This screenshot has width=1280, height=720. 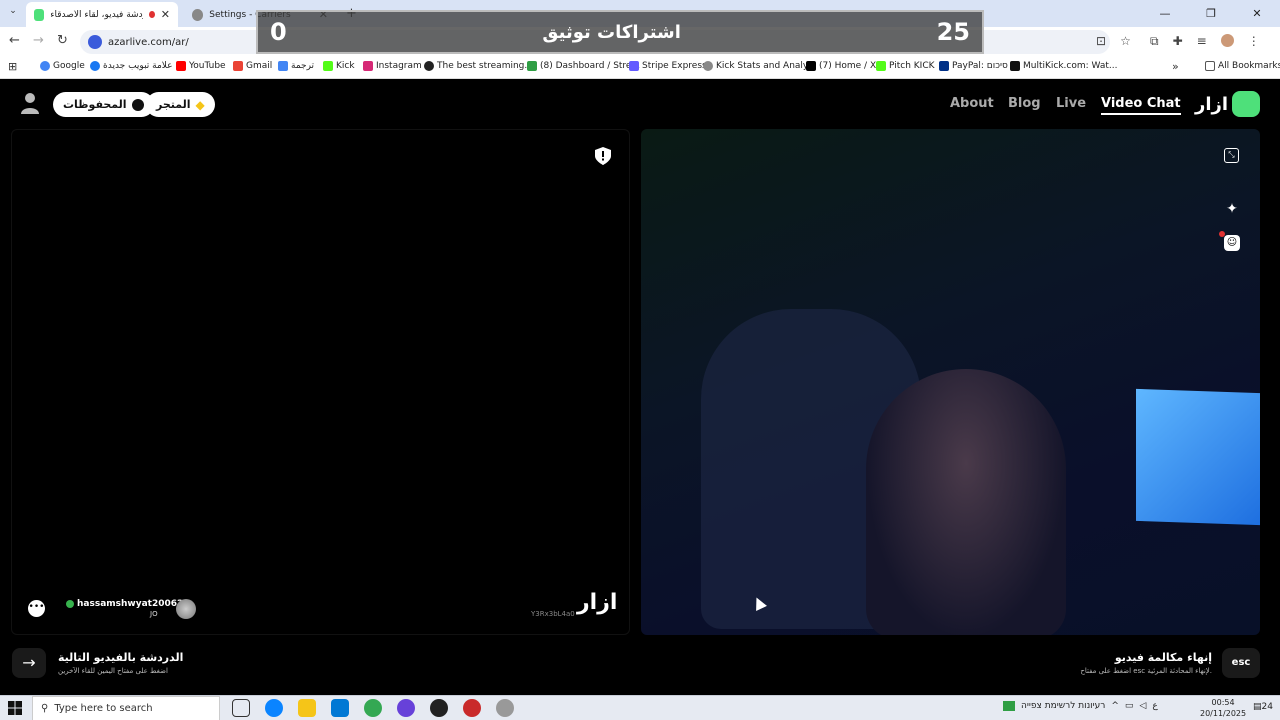 What do you see at coordinates (406, 708) in the screenshot?
I see `app-icon` at bounding box center [406, 708].